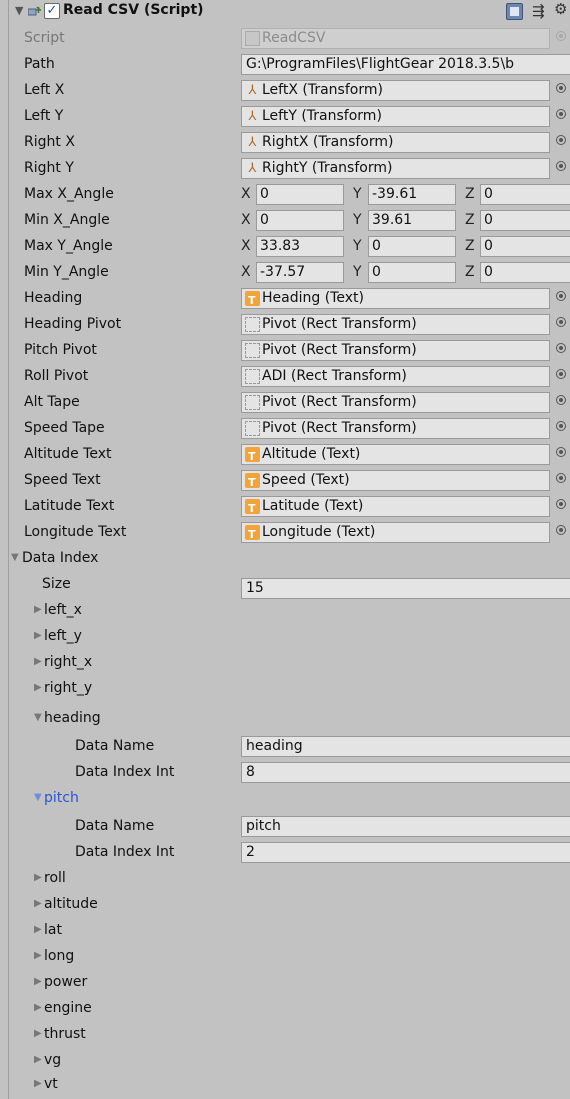 This screenshot has height=1099, width=570. What do you see at coordinates (289, 663) in the screenshot?
I see `array-element: ▶ right_x` at bounding box center [289, 663].